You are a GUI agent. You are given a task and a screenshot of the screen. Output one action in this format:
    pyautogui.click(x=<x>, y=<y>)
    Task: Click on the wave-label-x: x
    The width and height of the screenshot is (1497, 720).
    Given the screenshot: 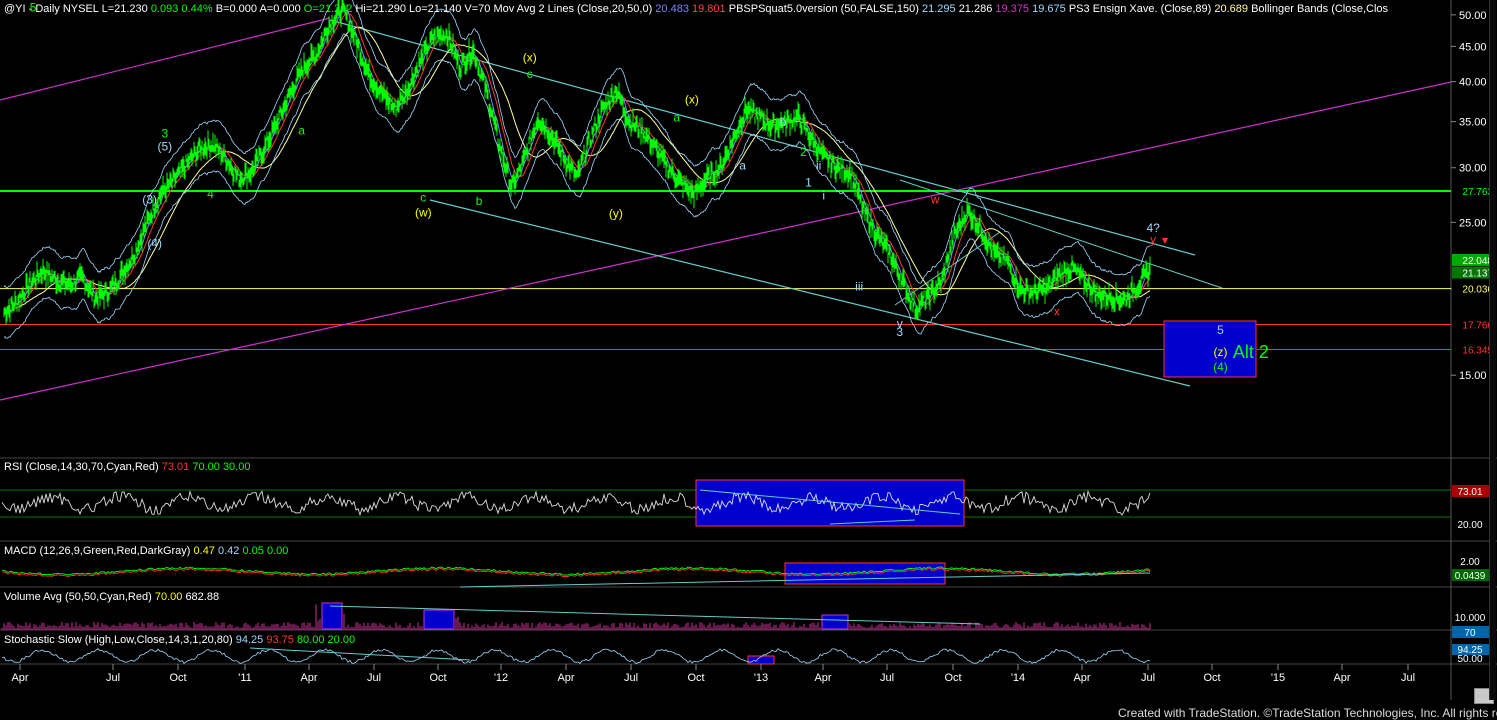 What is the action you would take?
    pyautogui.click(x=1057, y=312)
    